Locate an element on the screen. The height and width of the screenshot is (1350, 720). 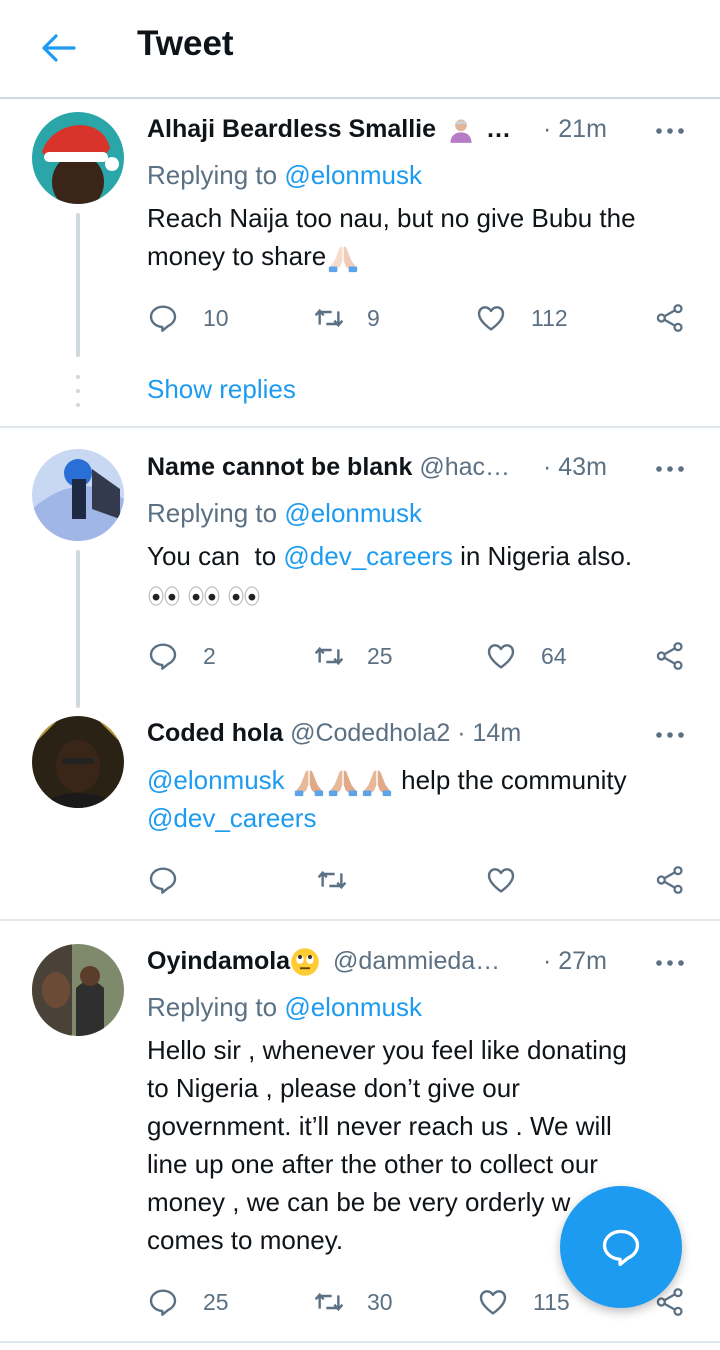
timestamp: · 27m is located at coordinates (575, 961).